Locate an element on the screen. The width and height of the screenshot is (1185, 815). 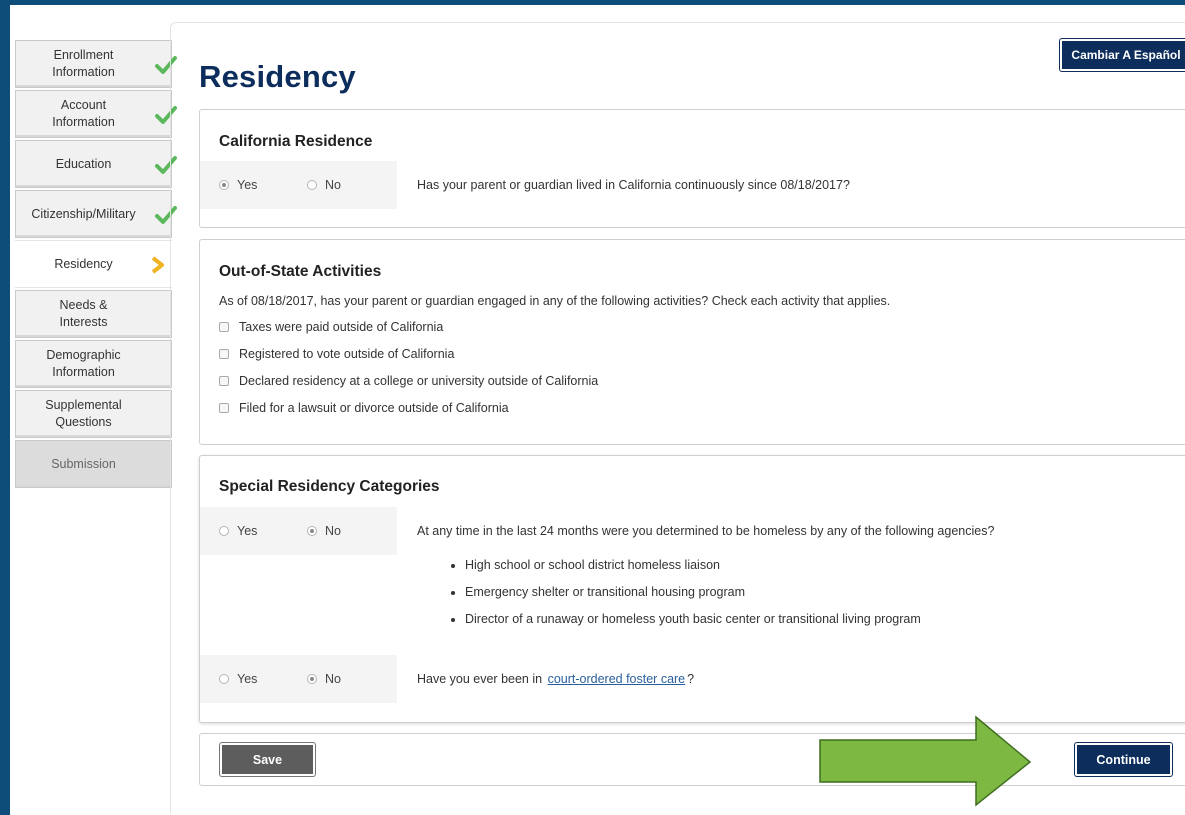
nav-label: Citizenship/Military is located at coordinates (83, 213).